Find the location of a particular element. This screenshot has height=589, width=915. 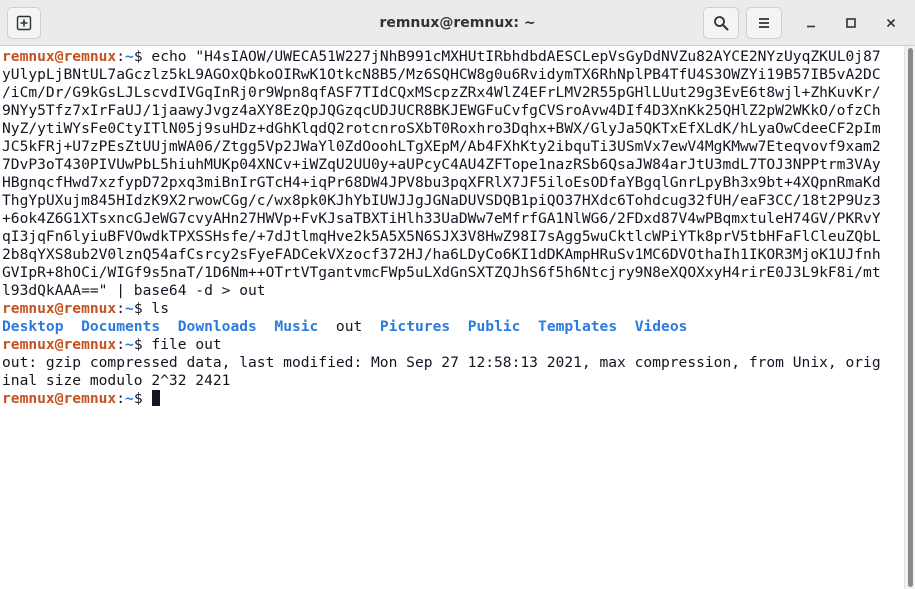

minimize-button is located at coordinates (811, 23).